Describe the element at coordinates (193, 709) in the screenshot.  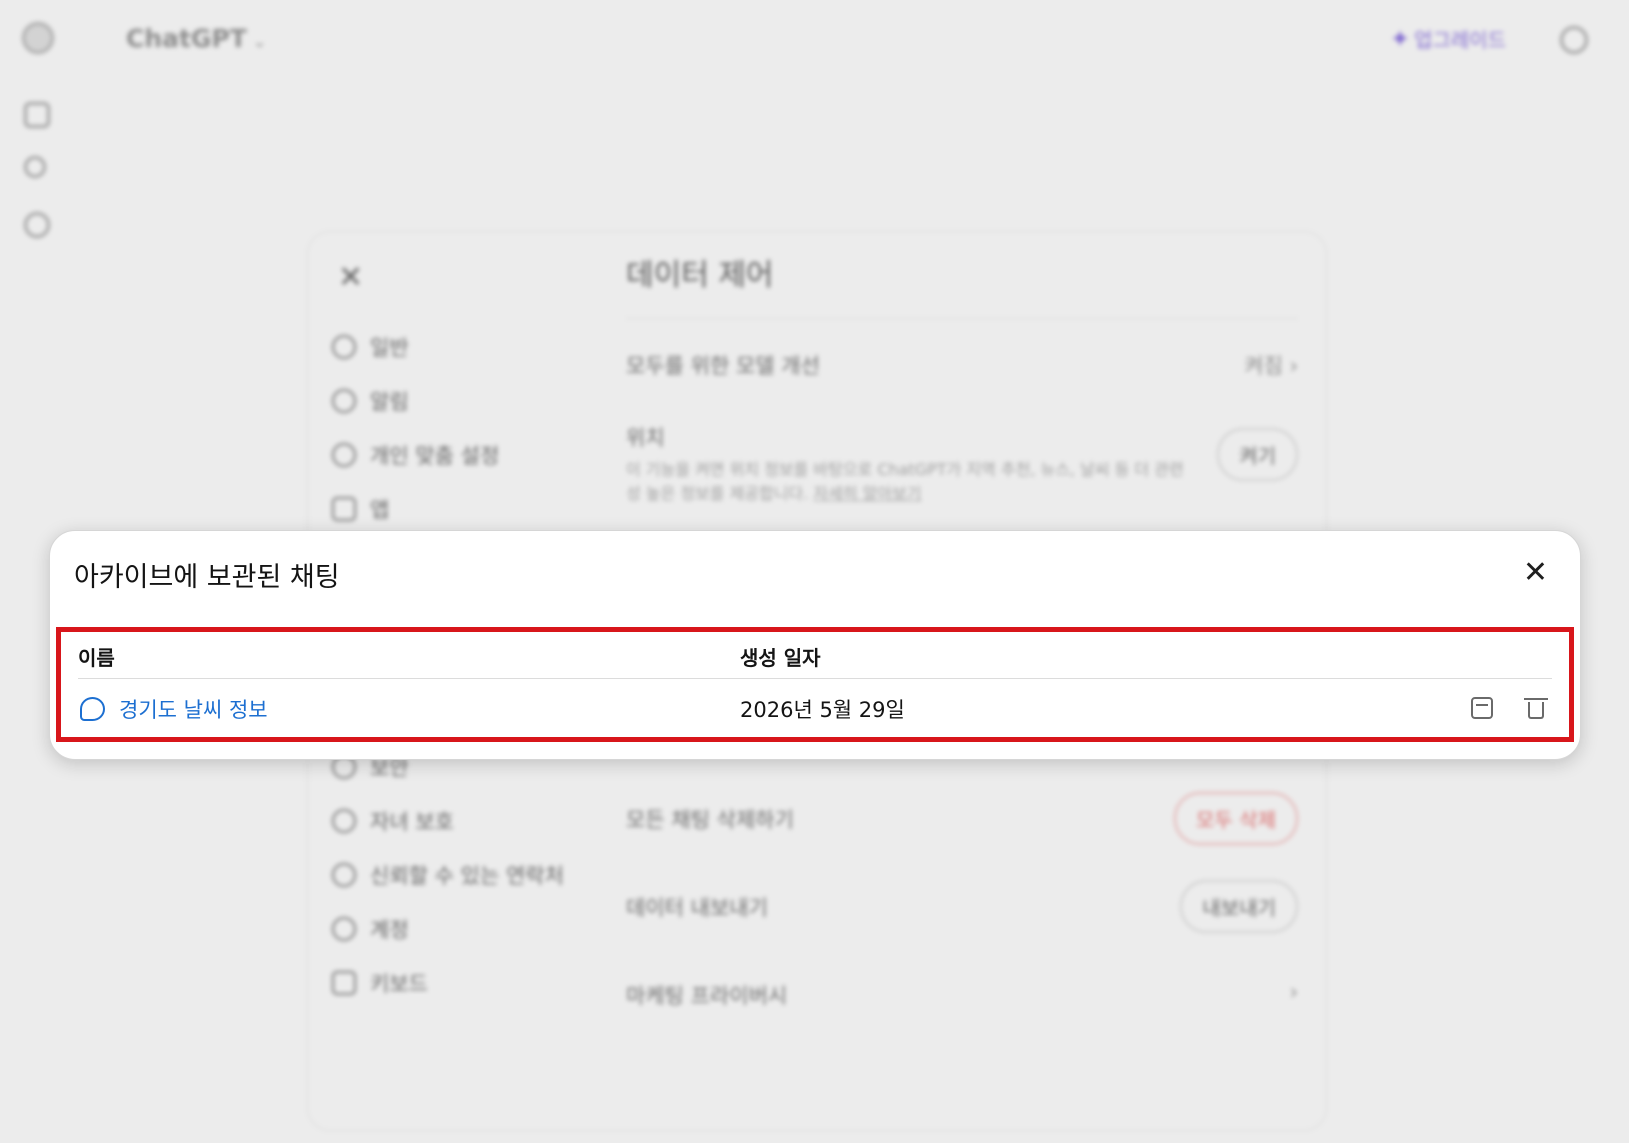
I see `archived-chat-link: 경기도 날씨 정보` at that location.